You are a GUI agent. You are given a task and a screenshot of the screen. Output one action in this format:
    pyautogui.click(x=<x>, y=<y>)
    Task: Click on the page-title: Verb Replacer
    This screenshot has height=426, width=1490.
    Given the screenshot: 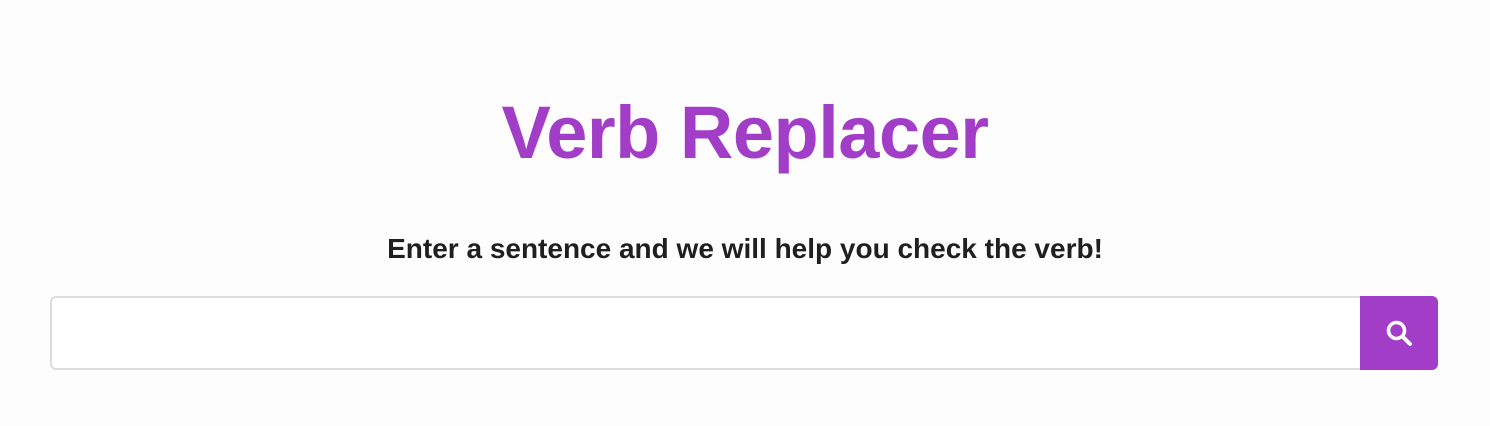 What is the action you would take?
    pyautogui.click(x=745, y=132)
    